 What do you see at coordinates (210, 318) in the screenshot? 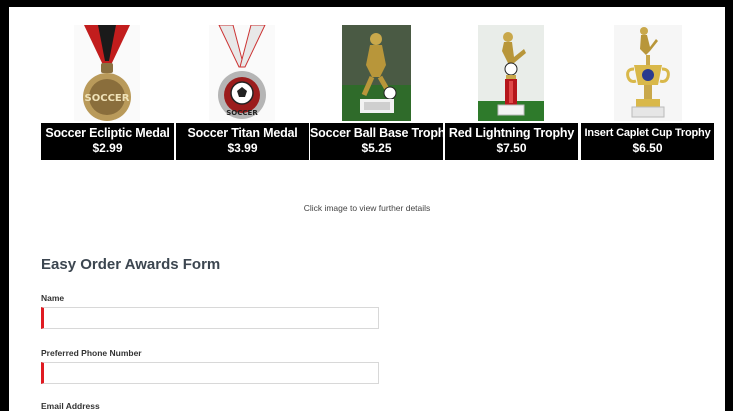
I see `name-field` at bounding box center [210, 318].